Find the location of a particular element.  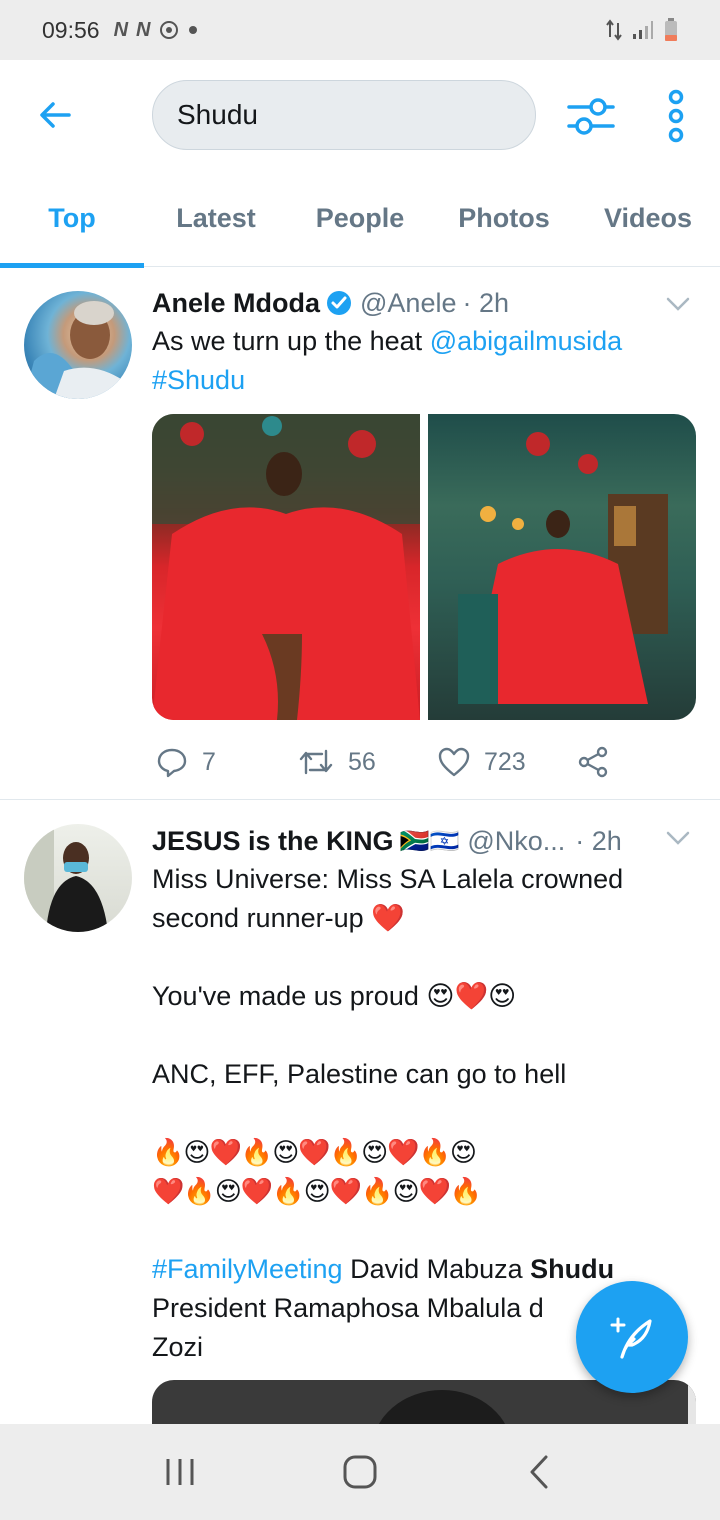

system-navigation-bar is located at coordinates (360, 1472).